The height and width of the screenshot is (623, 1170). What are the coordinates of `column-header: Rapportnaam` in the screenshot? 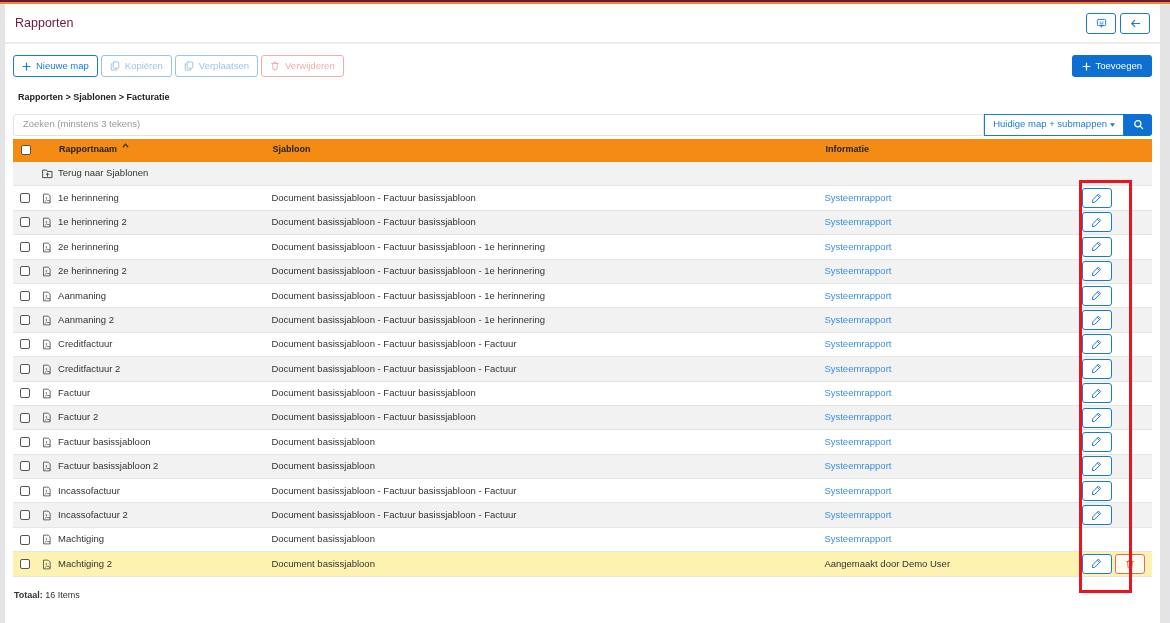 It's located at (88, 149).